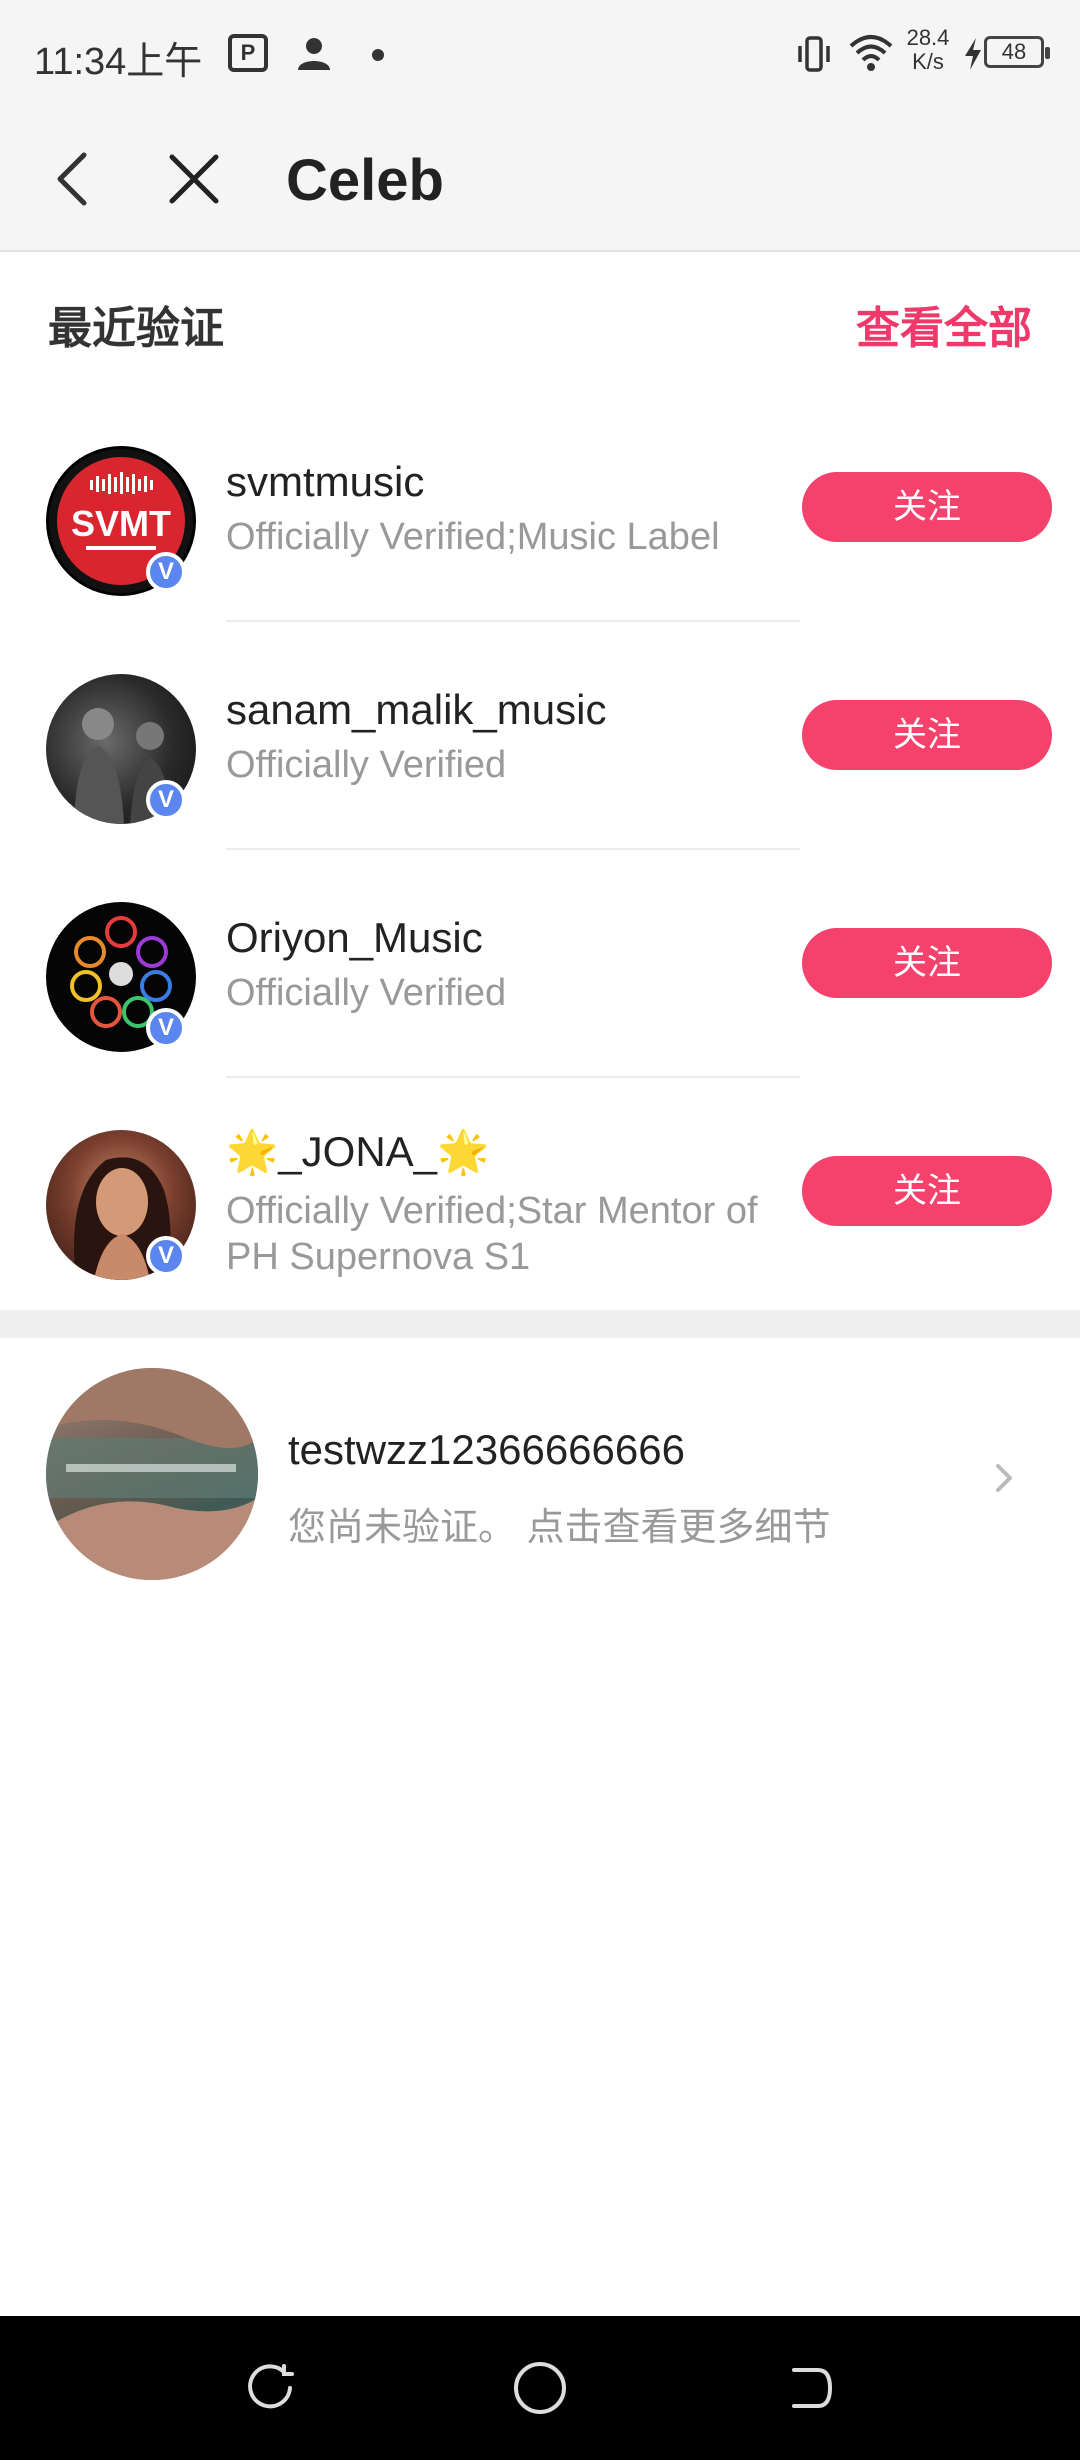  Describe the element at coordinates (540, 1324) in the screenshot. I see `section-divider` at that location.